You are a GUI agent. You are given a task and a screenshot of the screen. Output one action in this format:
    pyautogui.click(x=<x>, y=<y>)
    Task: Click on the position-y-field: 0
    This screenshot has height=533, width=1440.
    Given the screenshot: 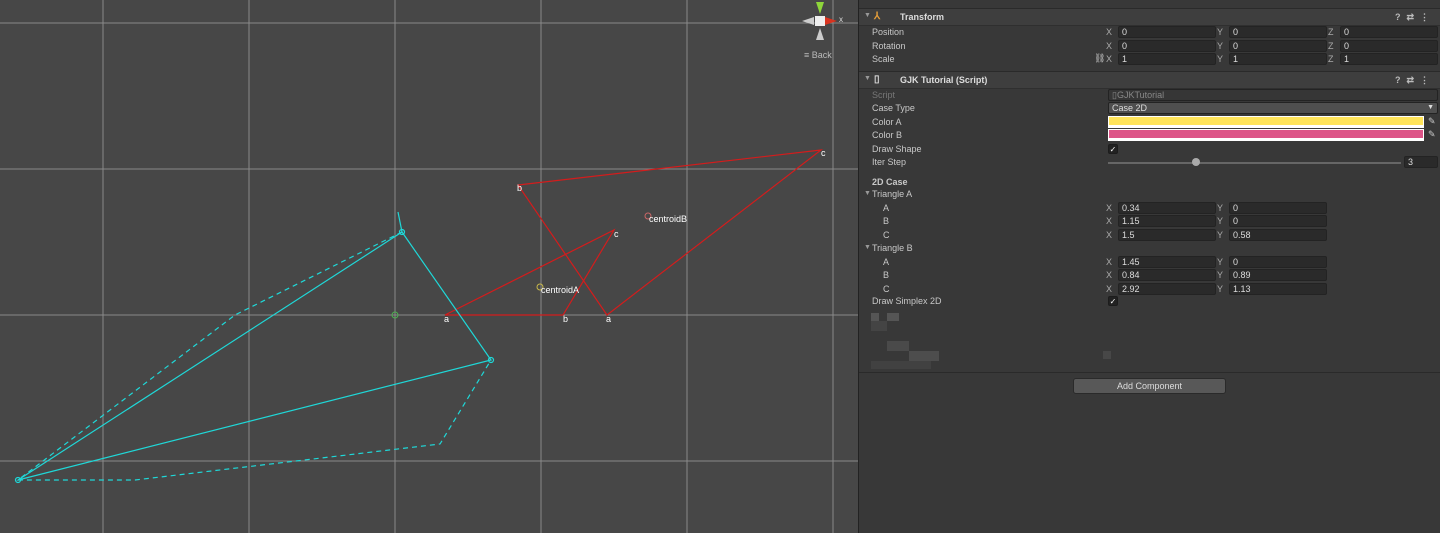 What is the action you would take?
    pyautogui.click(x=1278, y=32)
    